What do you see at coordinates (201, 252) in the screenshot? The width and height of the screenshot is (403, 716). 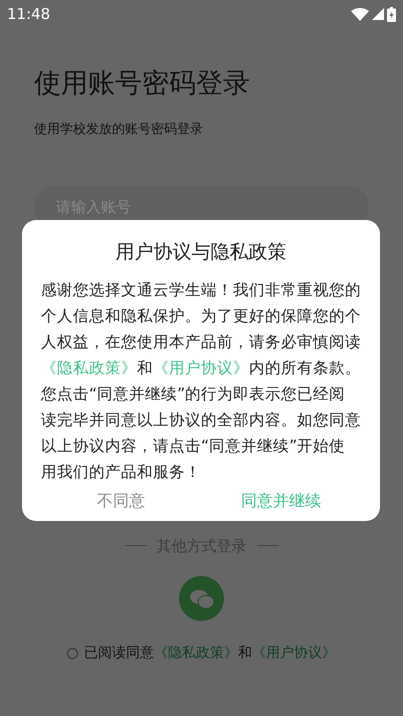 I see `dialog-title: 用户协议与隐私政策` at bounding box center [201, 252].